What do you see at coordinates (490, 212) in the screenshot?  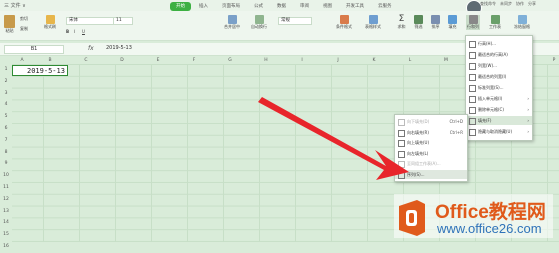 I see `watermark-title: Office教程网` at bounding box center [490, 212].